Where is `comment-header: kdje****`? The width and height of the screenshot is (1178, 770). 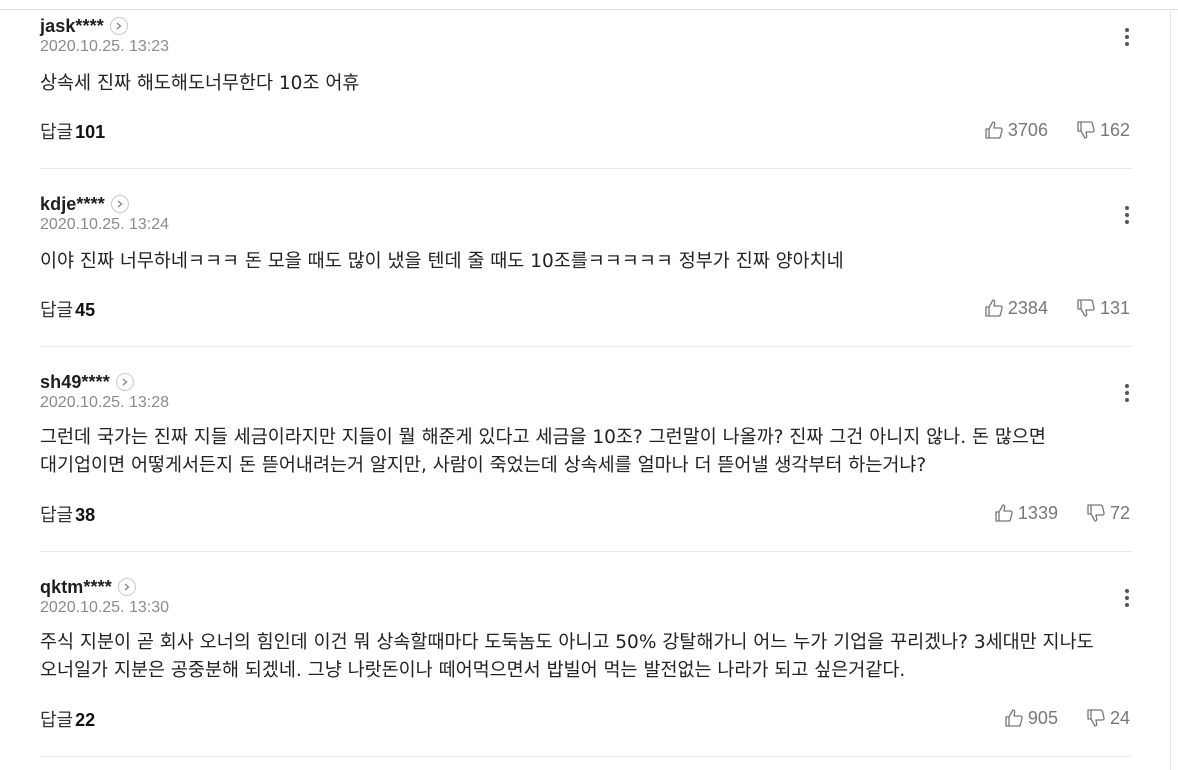 comment-header: kdje**** is located at coordinates (84, 204).